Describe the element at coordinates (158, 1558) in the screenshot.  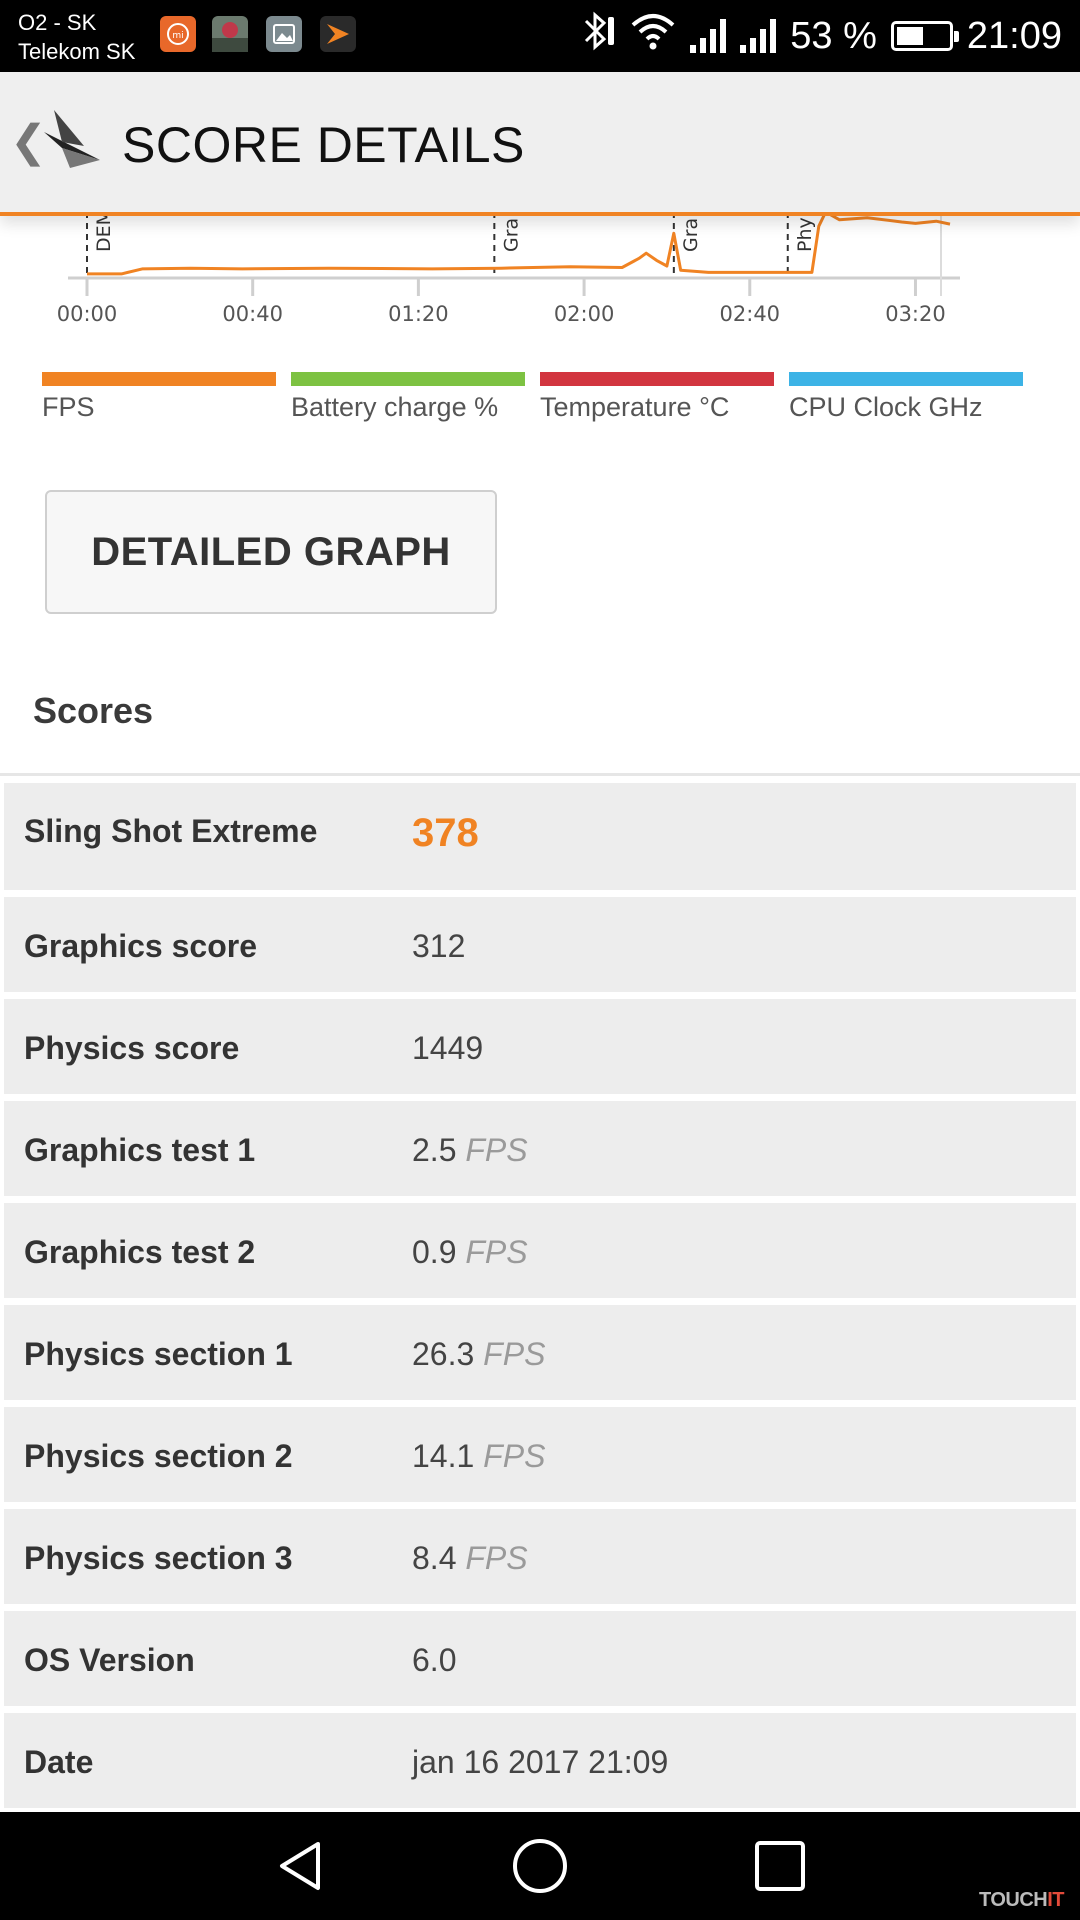
I see `score-label: Physics section 3` at that location.